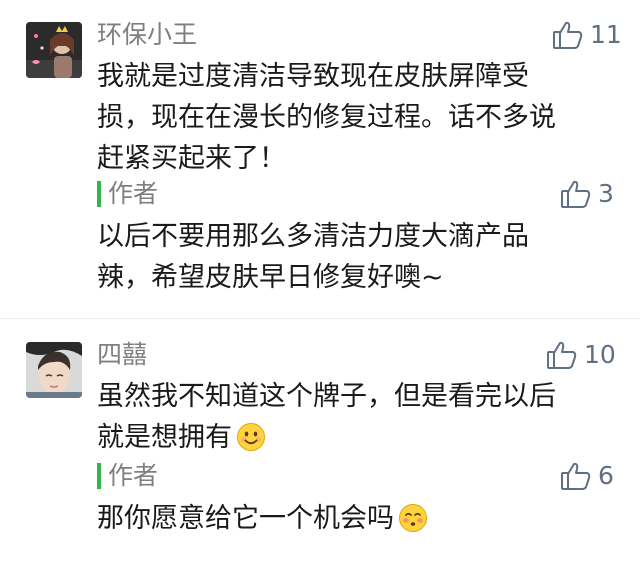 This screenshot has width=640, height=566. What do you see at coordinates (581, 355) in the screenshot?
I see `like-button: 10` at bounding box center [581, 355].